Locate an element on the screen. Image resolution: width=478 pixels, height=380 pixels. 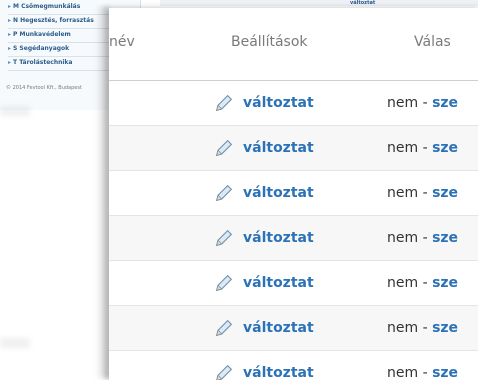
category-nav-item: ▸ N Hegesztés, forrasztás is located at coordinates (51, 22).